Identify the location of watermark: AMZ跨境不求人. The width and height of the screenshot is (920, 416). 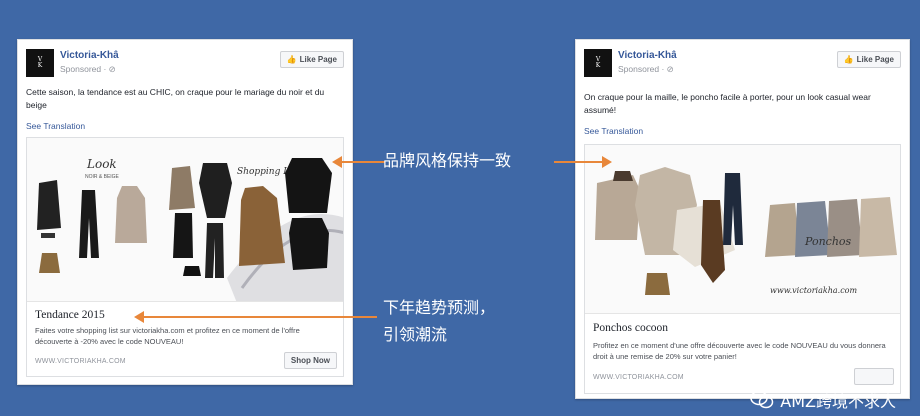
(823, 400).